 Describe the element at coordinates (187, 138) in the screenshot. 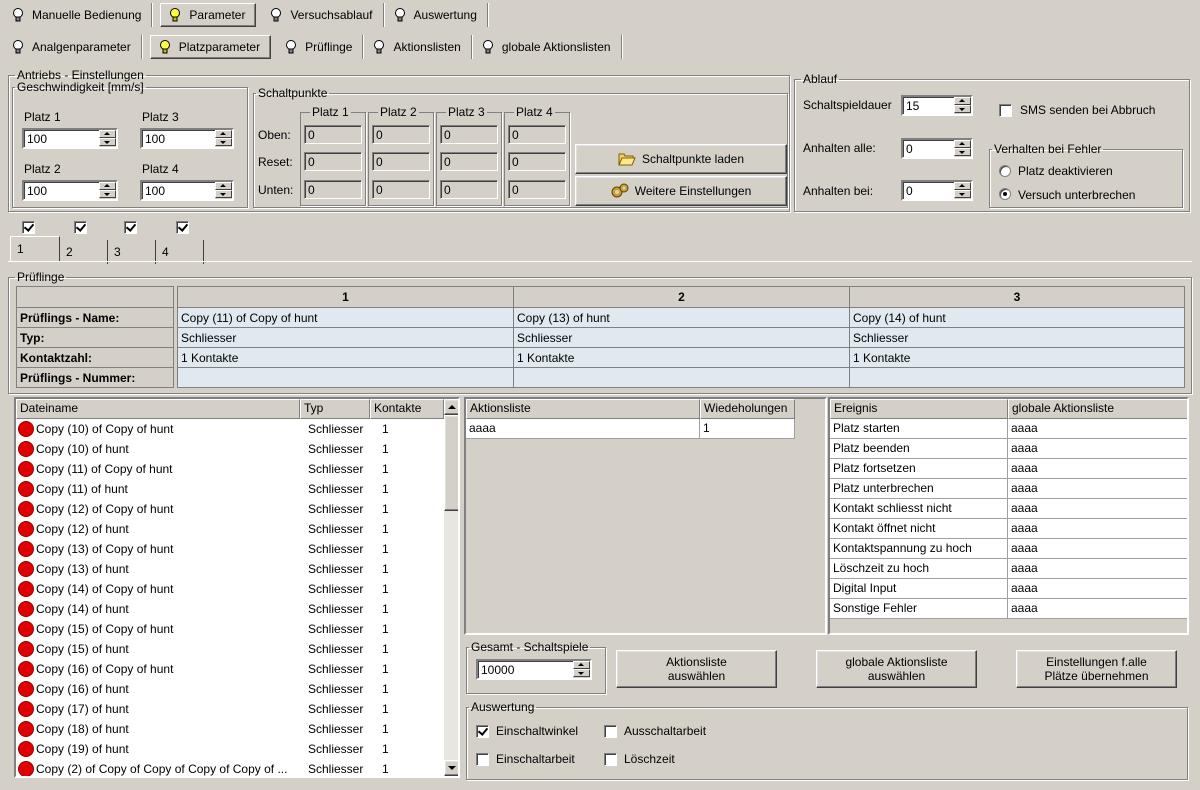

I see `platz3-speed-input: 100` at that location.